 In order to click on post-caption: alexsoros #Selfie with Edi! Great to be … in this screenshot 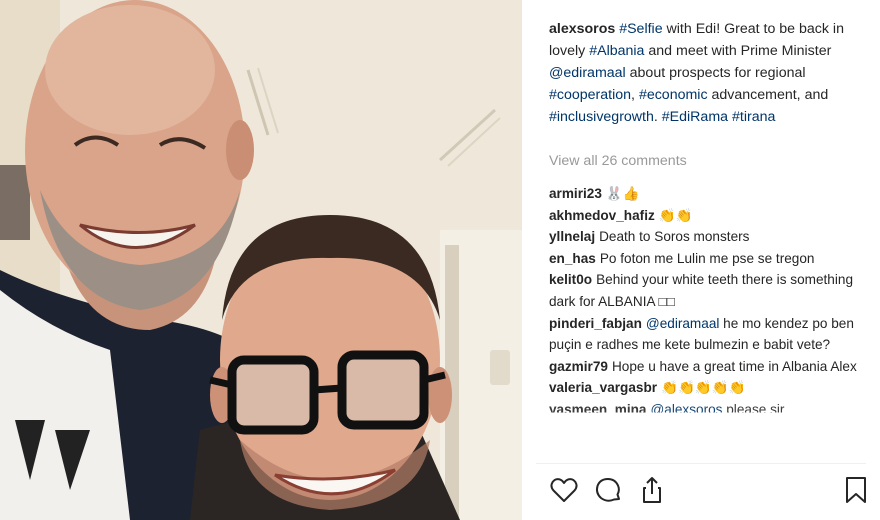, I will do `click(709, 73)`.